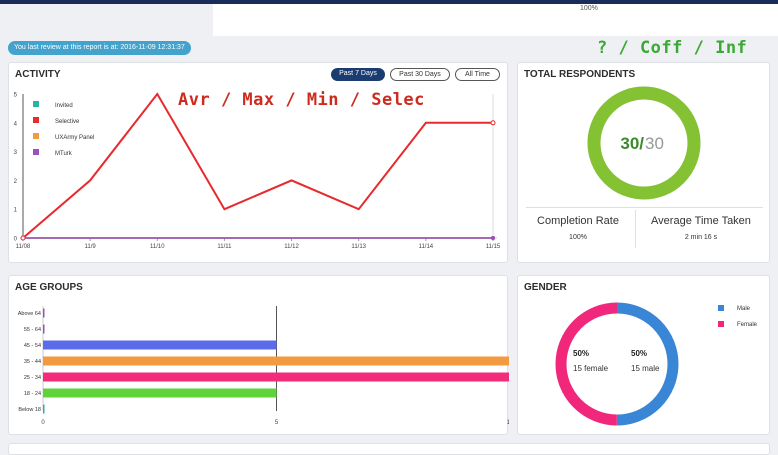 The height and width of the screenshot is (455, 778). What do you see at coordinates (32, 378) in the screenshot?
I see `category-label: 25 - 34` at bounding box center [32, 378].